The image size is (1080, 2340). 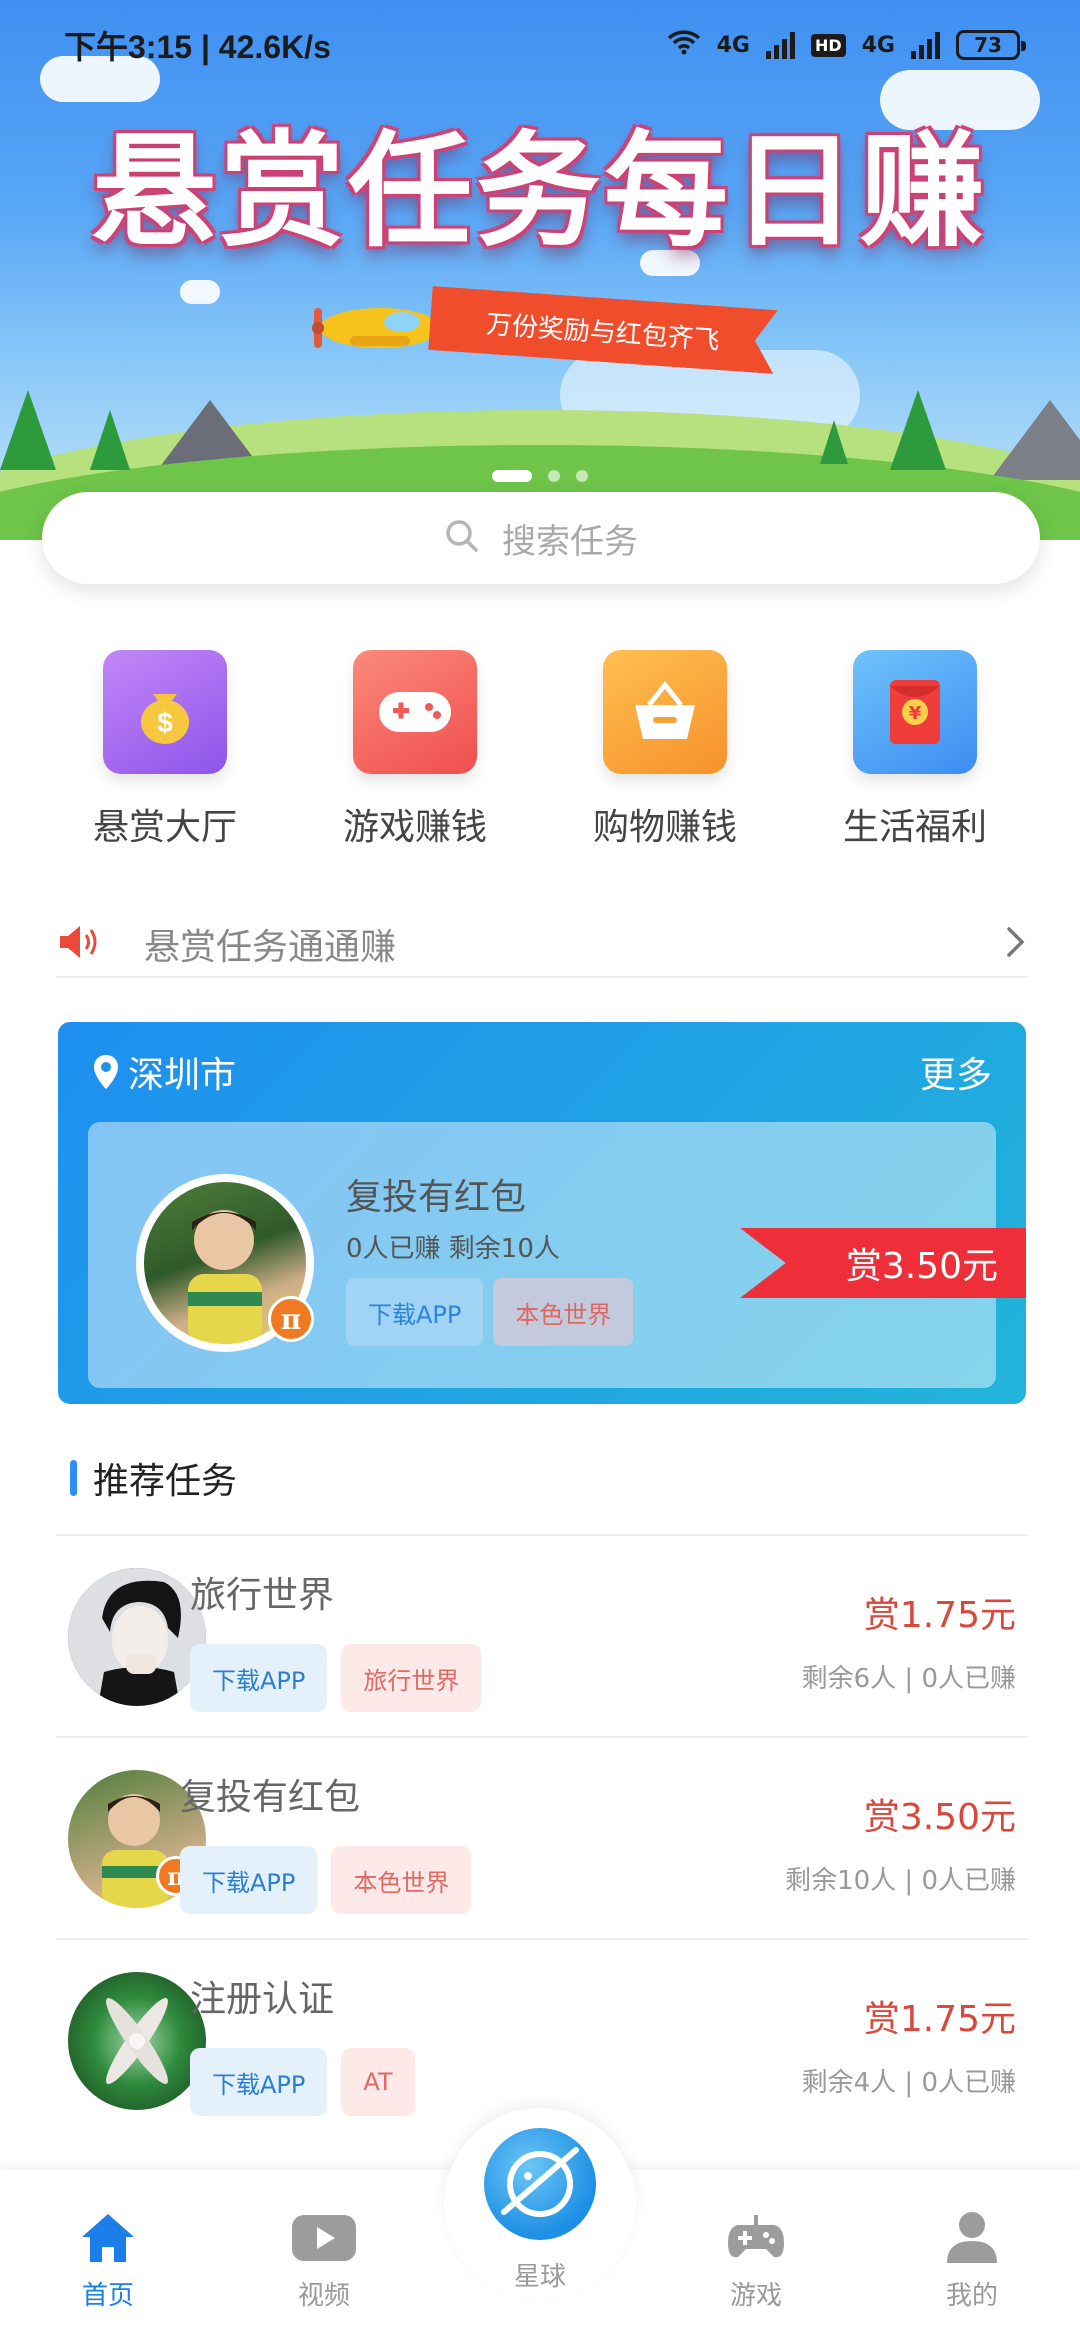 What do you see at coordinates (908, 2083) in the screenshot?
I see `task-meta: 剩余4人 | 0人已赚` at bounding box center [908, 2083].